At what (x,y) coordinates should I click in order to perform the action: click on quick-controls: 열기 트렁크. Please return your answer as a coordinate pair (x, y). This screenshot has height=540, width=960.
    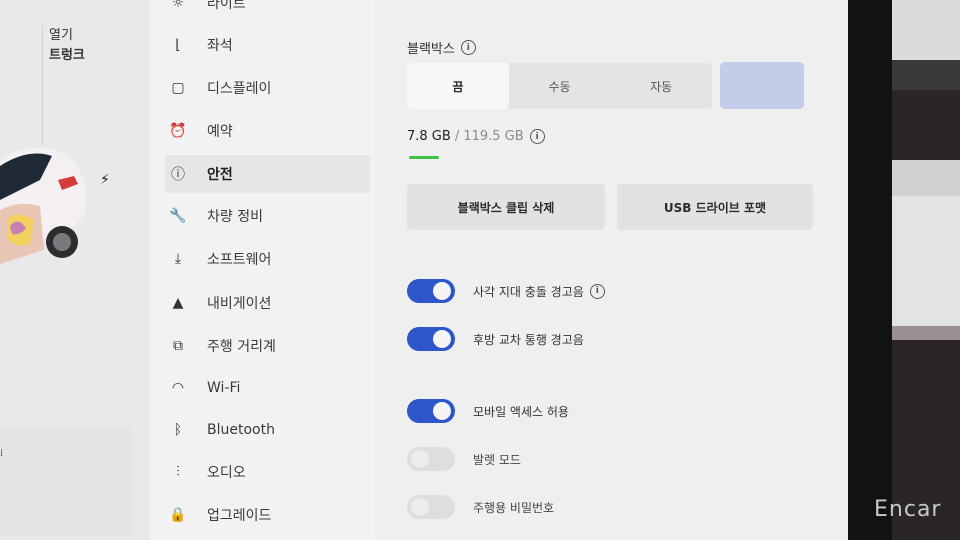
    Looking at the image, I should click on (100, 86).